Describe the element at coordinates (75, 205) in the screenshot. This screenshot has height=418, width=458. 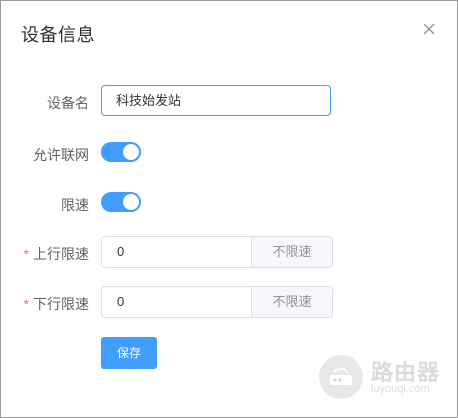
I see `speed-limit-label: 限速` at that location.